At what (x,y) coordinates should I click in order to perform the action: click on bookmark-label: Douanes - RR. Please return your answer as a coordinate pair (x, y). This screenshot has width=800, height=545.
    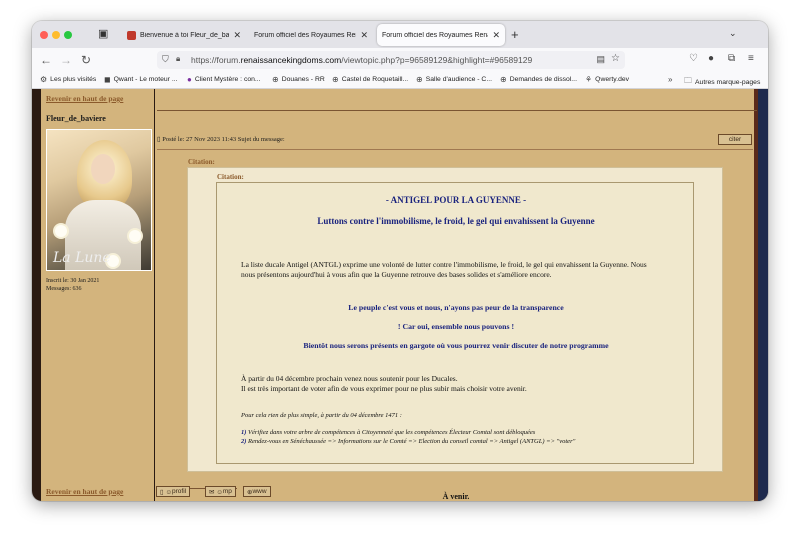
    Looking at the image, I should click on (303, 79).